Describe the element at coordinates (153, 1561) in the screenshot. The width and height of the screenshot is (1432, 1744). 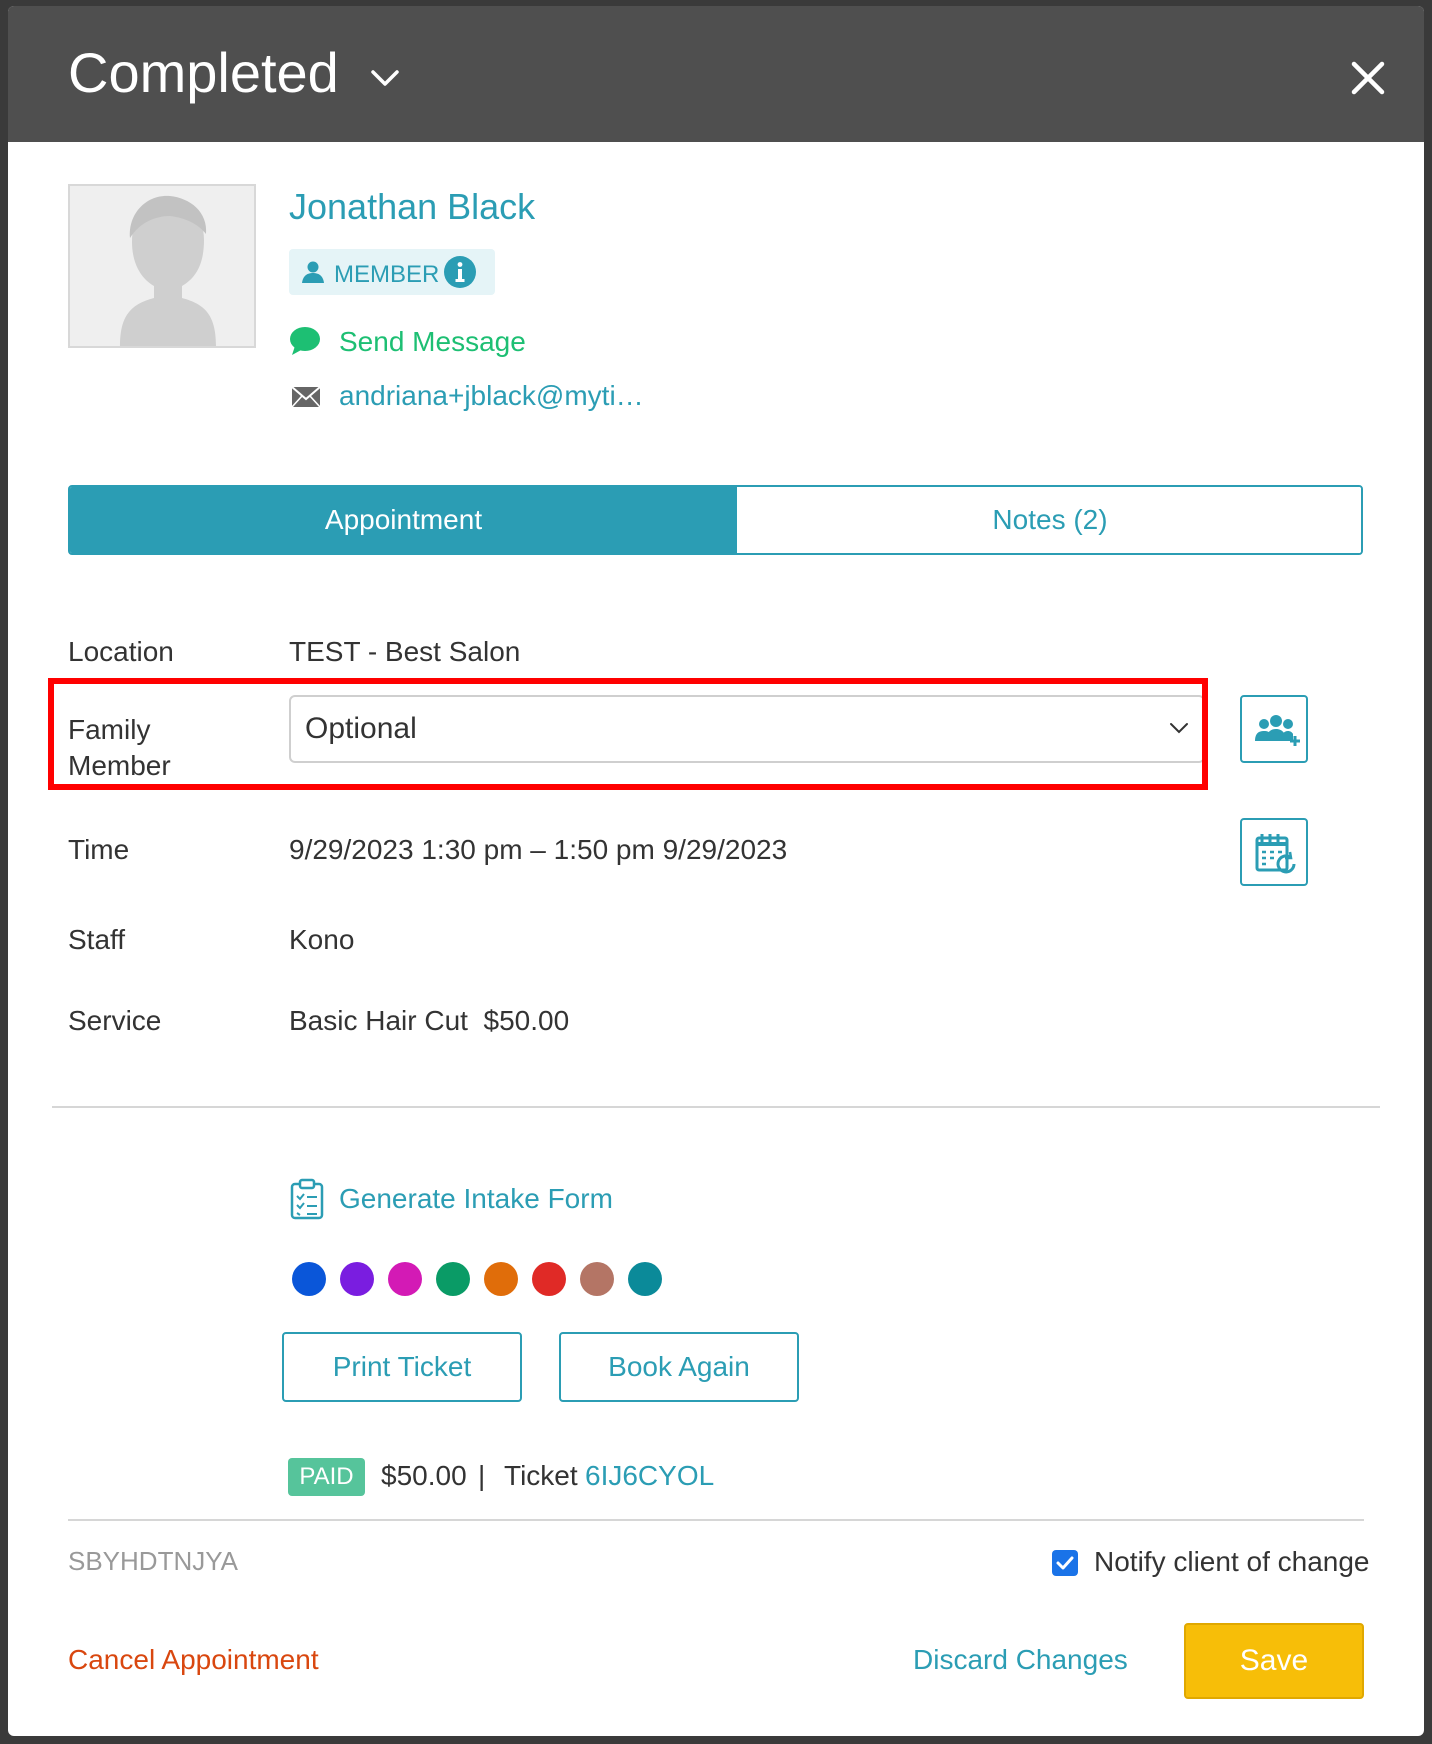
I see `appointment-code: SBYHDTNJYA` at that location.